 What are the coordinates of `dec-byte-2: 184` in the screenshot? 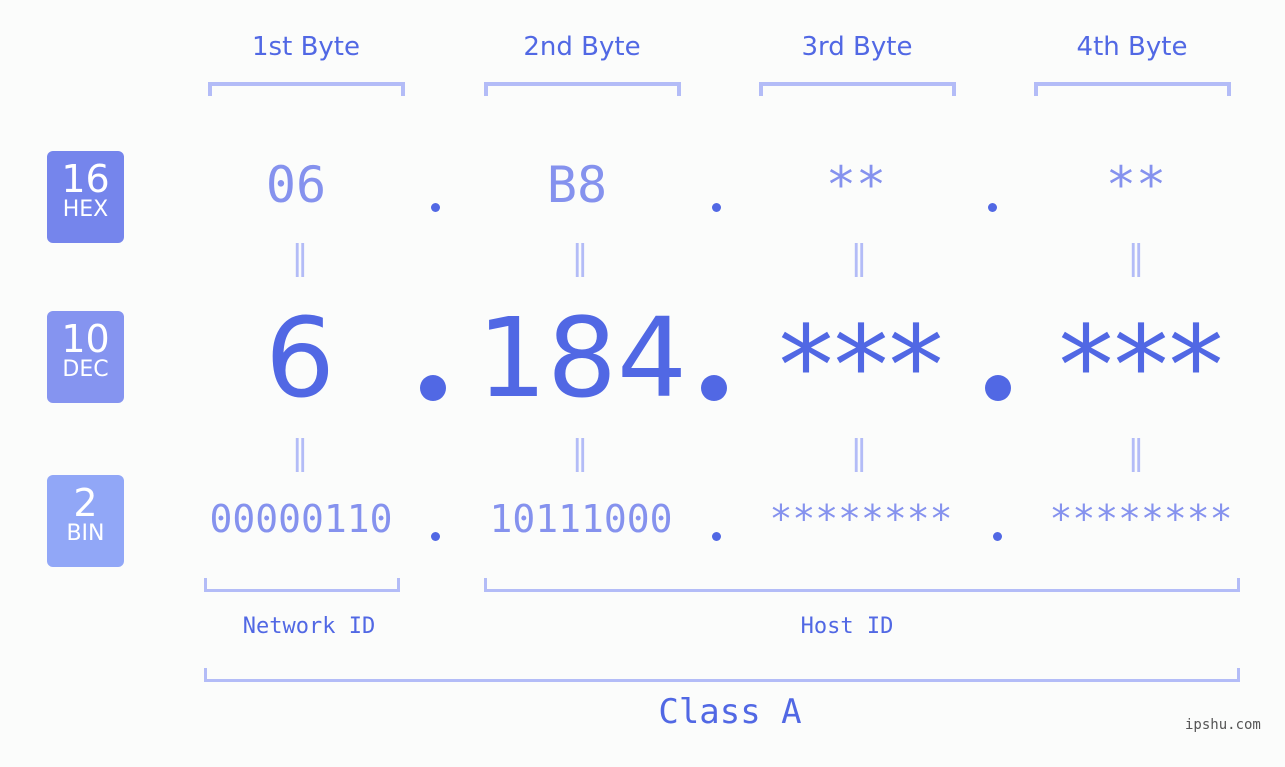 It's located at (582, 358).